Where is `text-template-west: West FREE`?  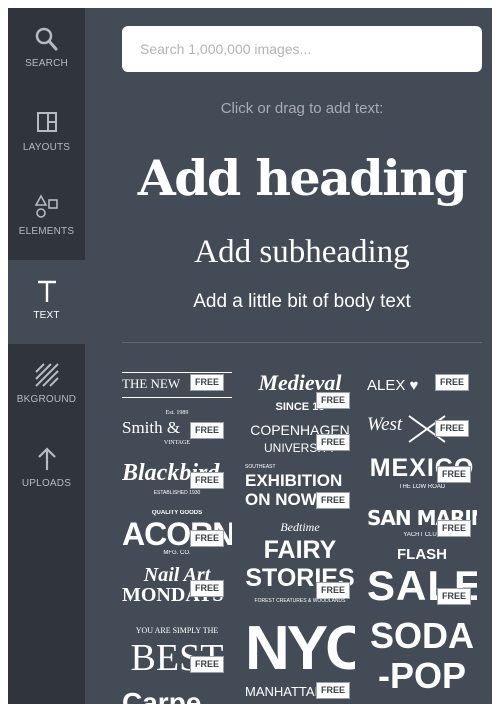
text-template-west: West FREE is located at coordinates (422, 430).